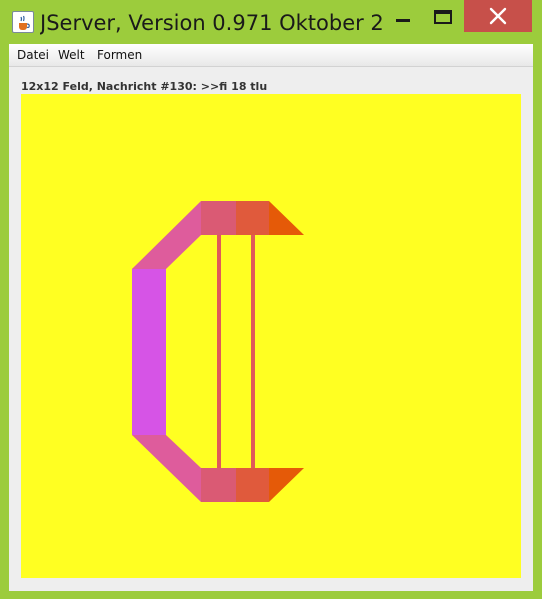  What do you see at coordinates (71, 55) in the screenshot?
I see `menu-welt: Welt` at bounding box center [71, 55].